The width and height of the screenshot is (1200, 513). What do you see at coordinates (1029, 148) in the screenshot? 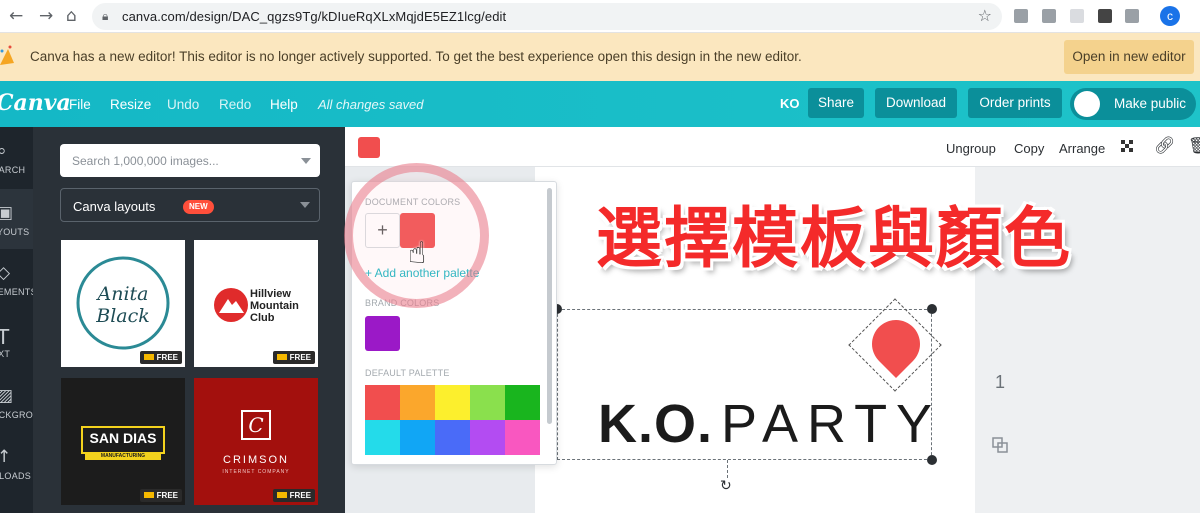
I see `copy-button: Copy` at bounding box center [1029, 148].